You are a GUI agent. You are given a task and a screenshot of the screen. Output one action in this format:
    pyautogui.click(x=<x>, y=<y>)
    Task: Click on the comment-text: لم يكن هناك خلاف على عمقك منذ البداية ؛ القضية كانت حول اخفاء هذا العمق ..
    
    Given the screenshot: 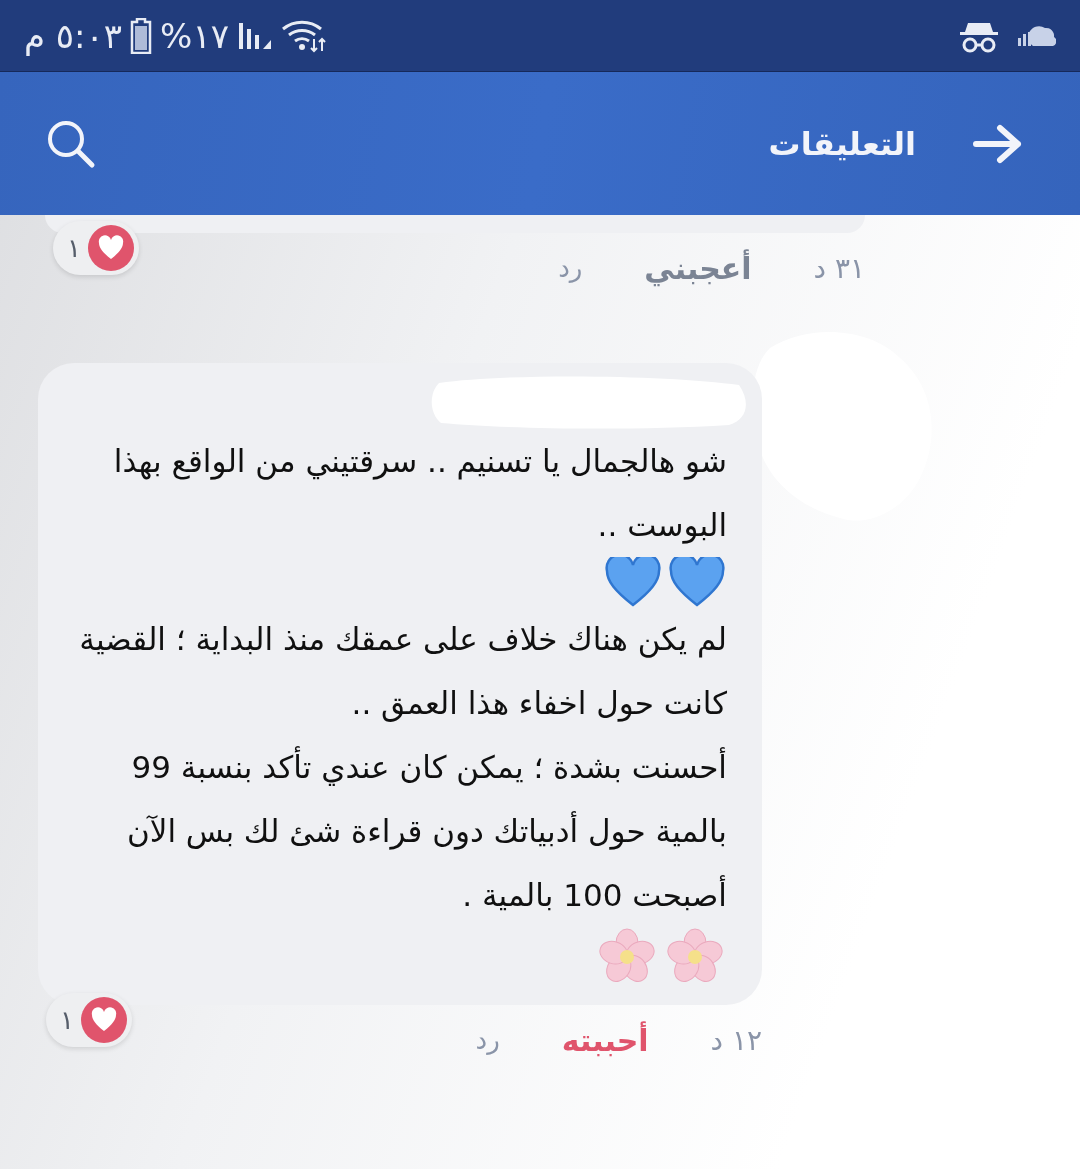 What is the action you would take?
    pyautogui.click(x=402, y=672)
    